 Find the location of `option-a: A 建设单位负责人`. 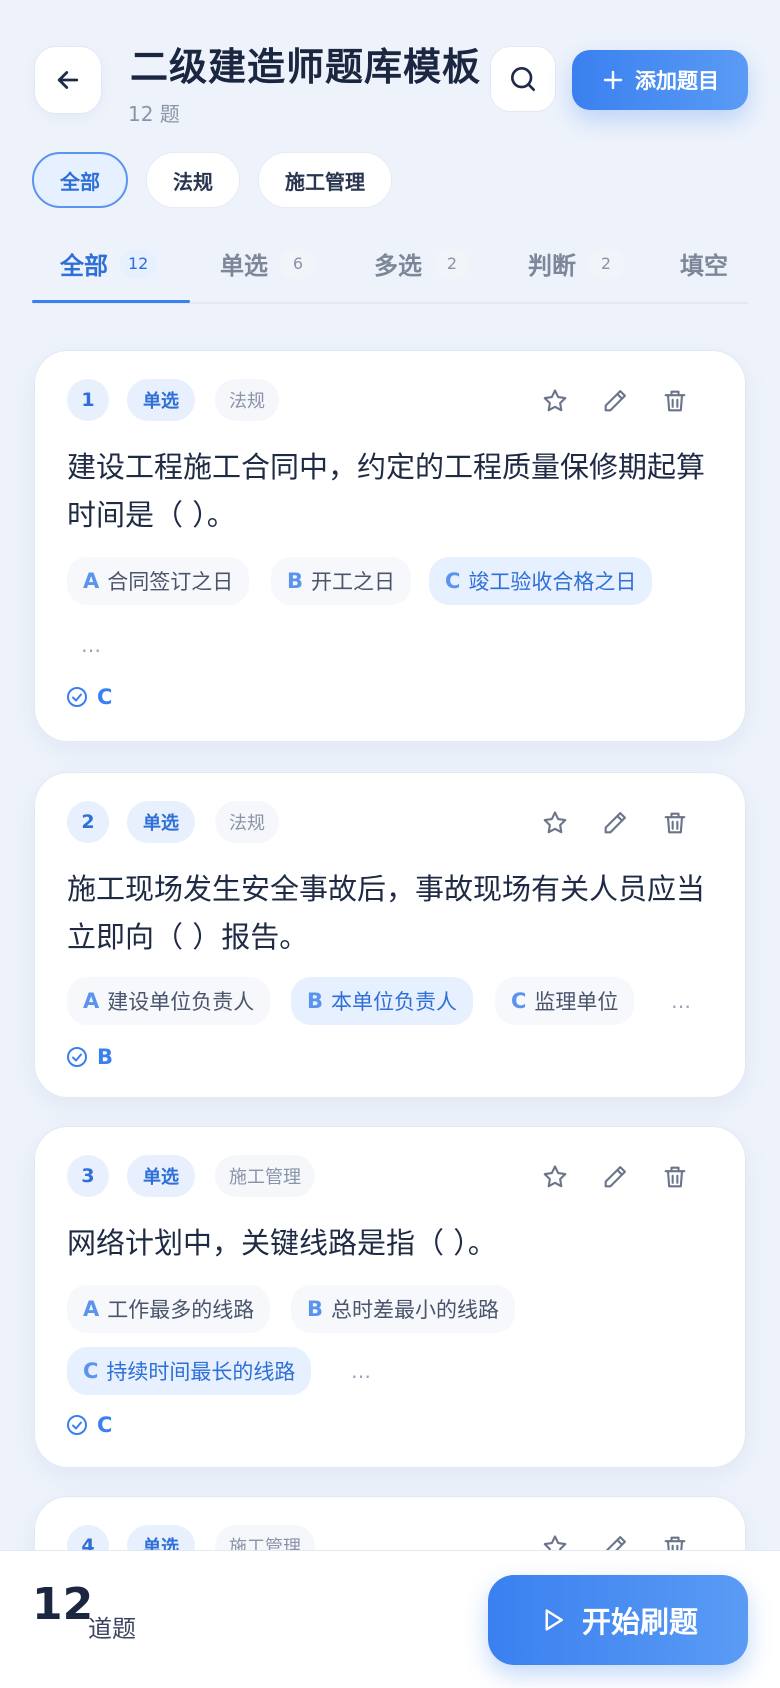

option-a: A 建设单位负责人 is located at coordinates (169, 1001).